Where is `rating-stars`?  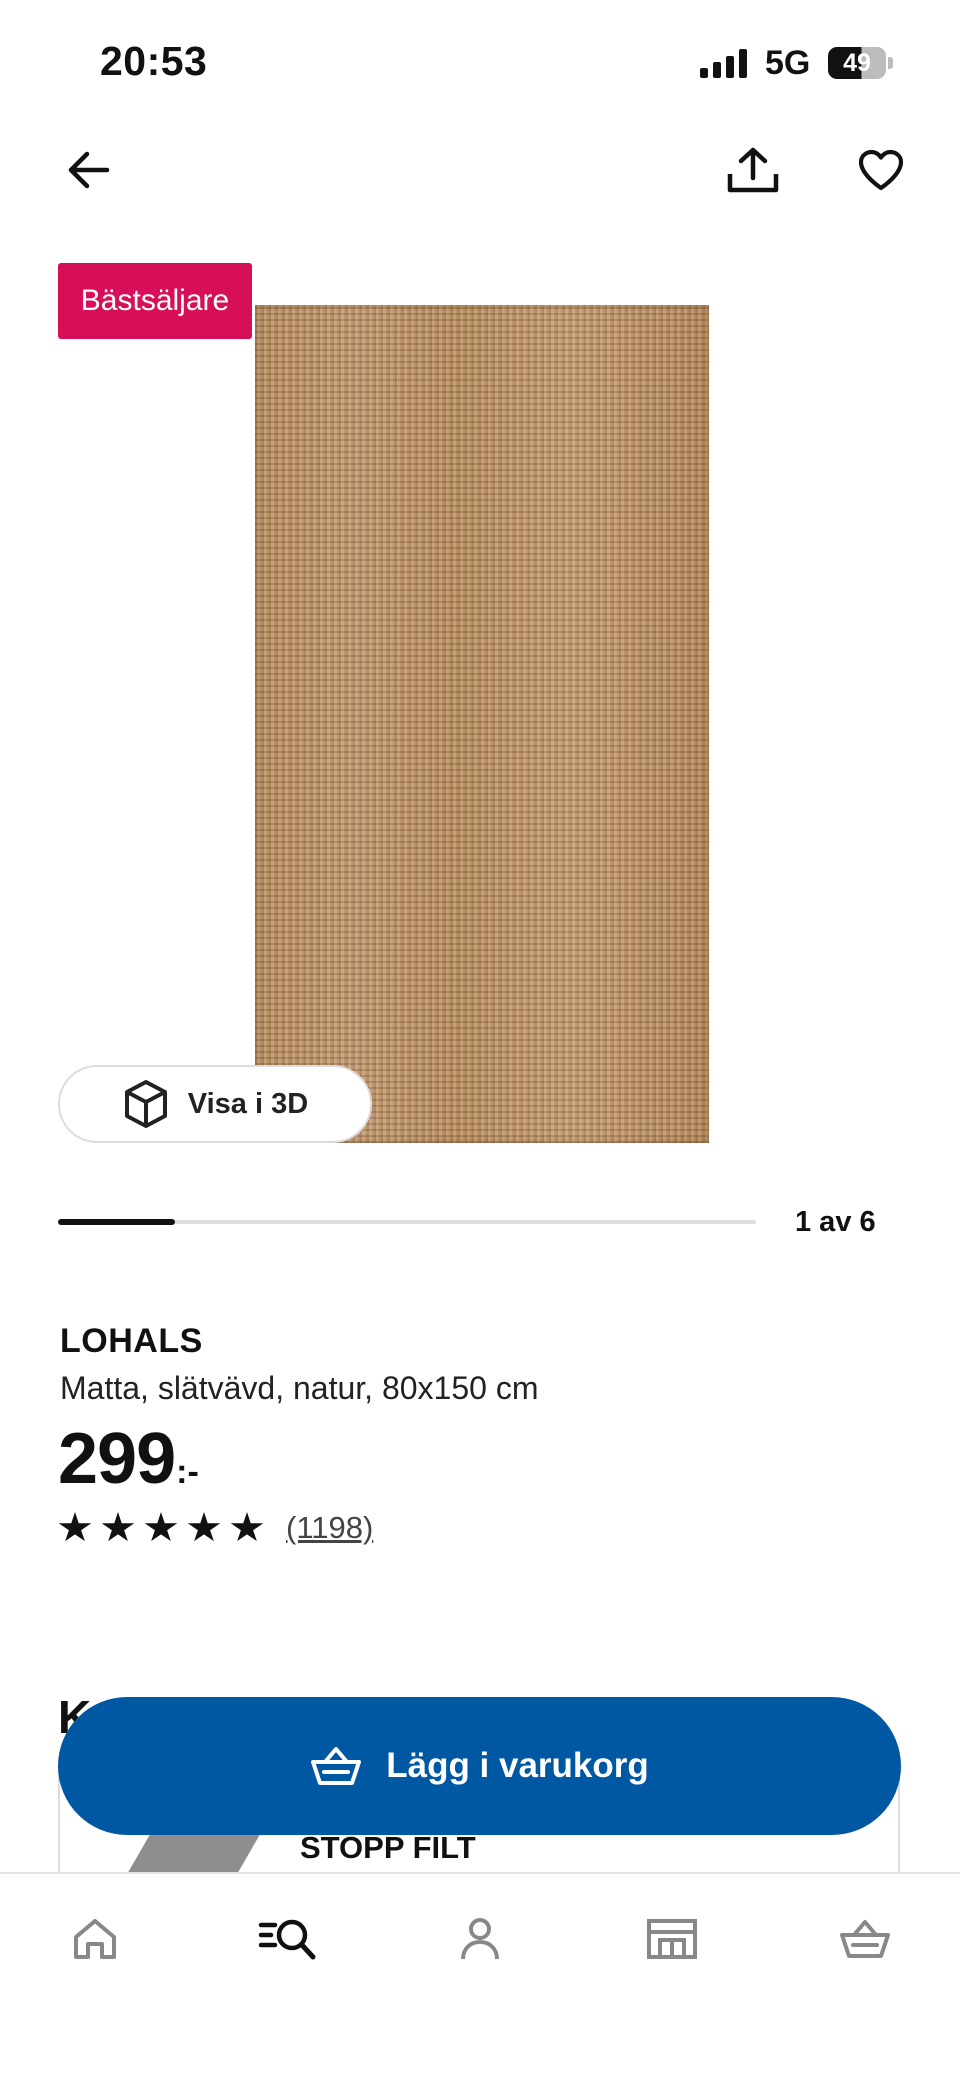 rating-stars is located at coordinates (161, 1528).